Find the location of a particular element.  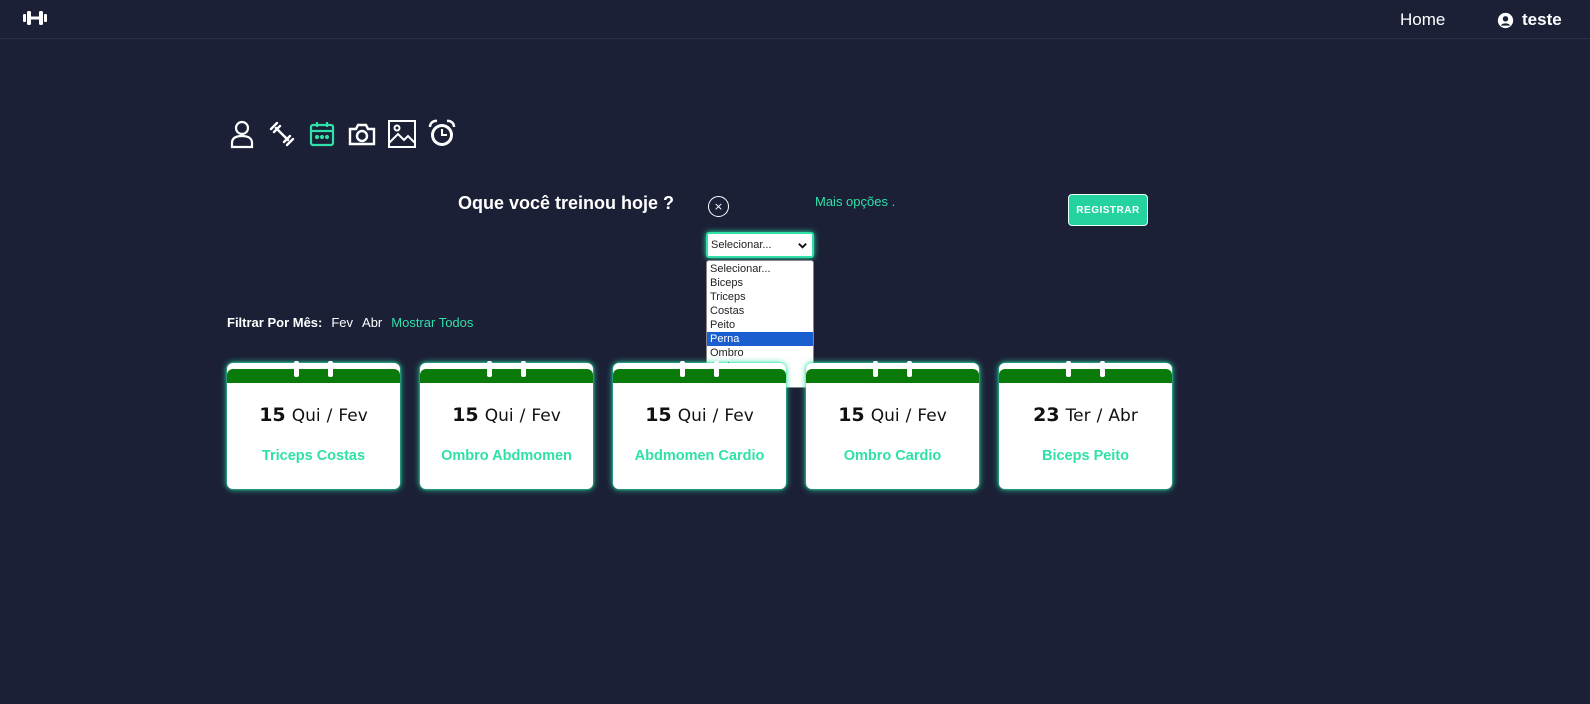

card-workout: Biceps Peito is located at coordinates (1085, 456).